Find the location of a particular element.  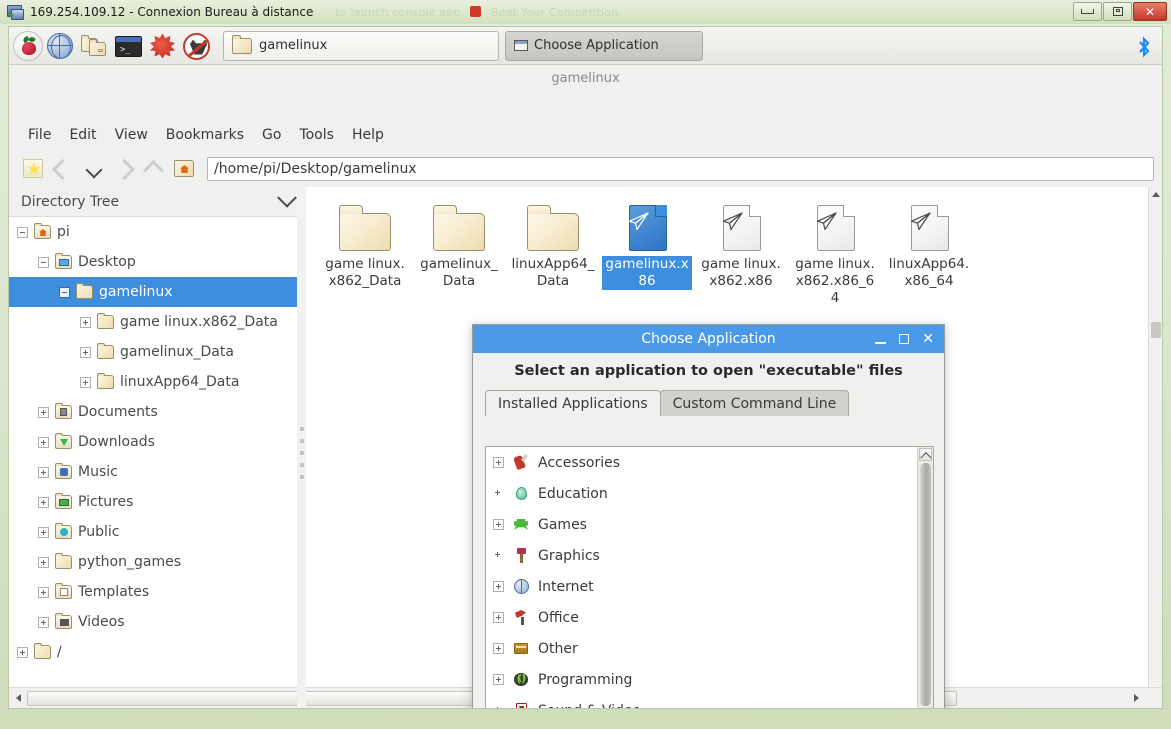

menu-file: File is located at coordinates (39, 135).